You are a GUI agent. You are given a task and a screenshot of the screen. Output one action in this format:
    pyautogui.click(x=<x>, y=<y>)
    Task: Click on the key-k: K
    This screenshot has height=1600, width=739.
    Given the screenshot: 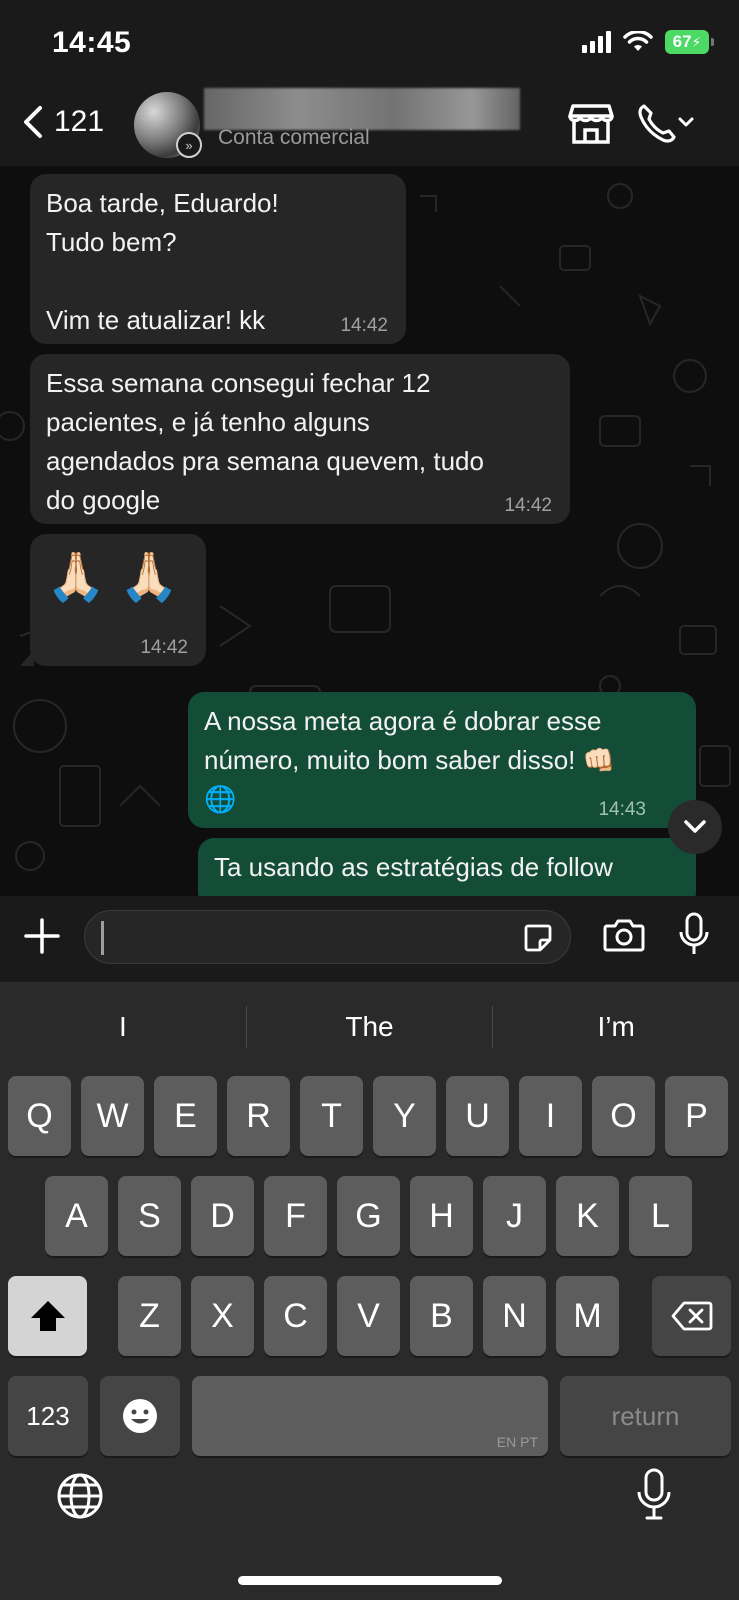 What is the action you would take?
    pyautogui.click(x=587, y=1216)
    